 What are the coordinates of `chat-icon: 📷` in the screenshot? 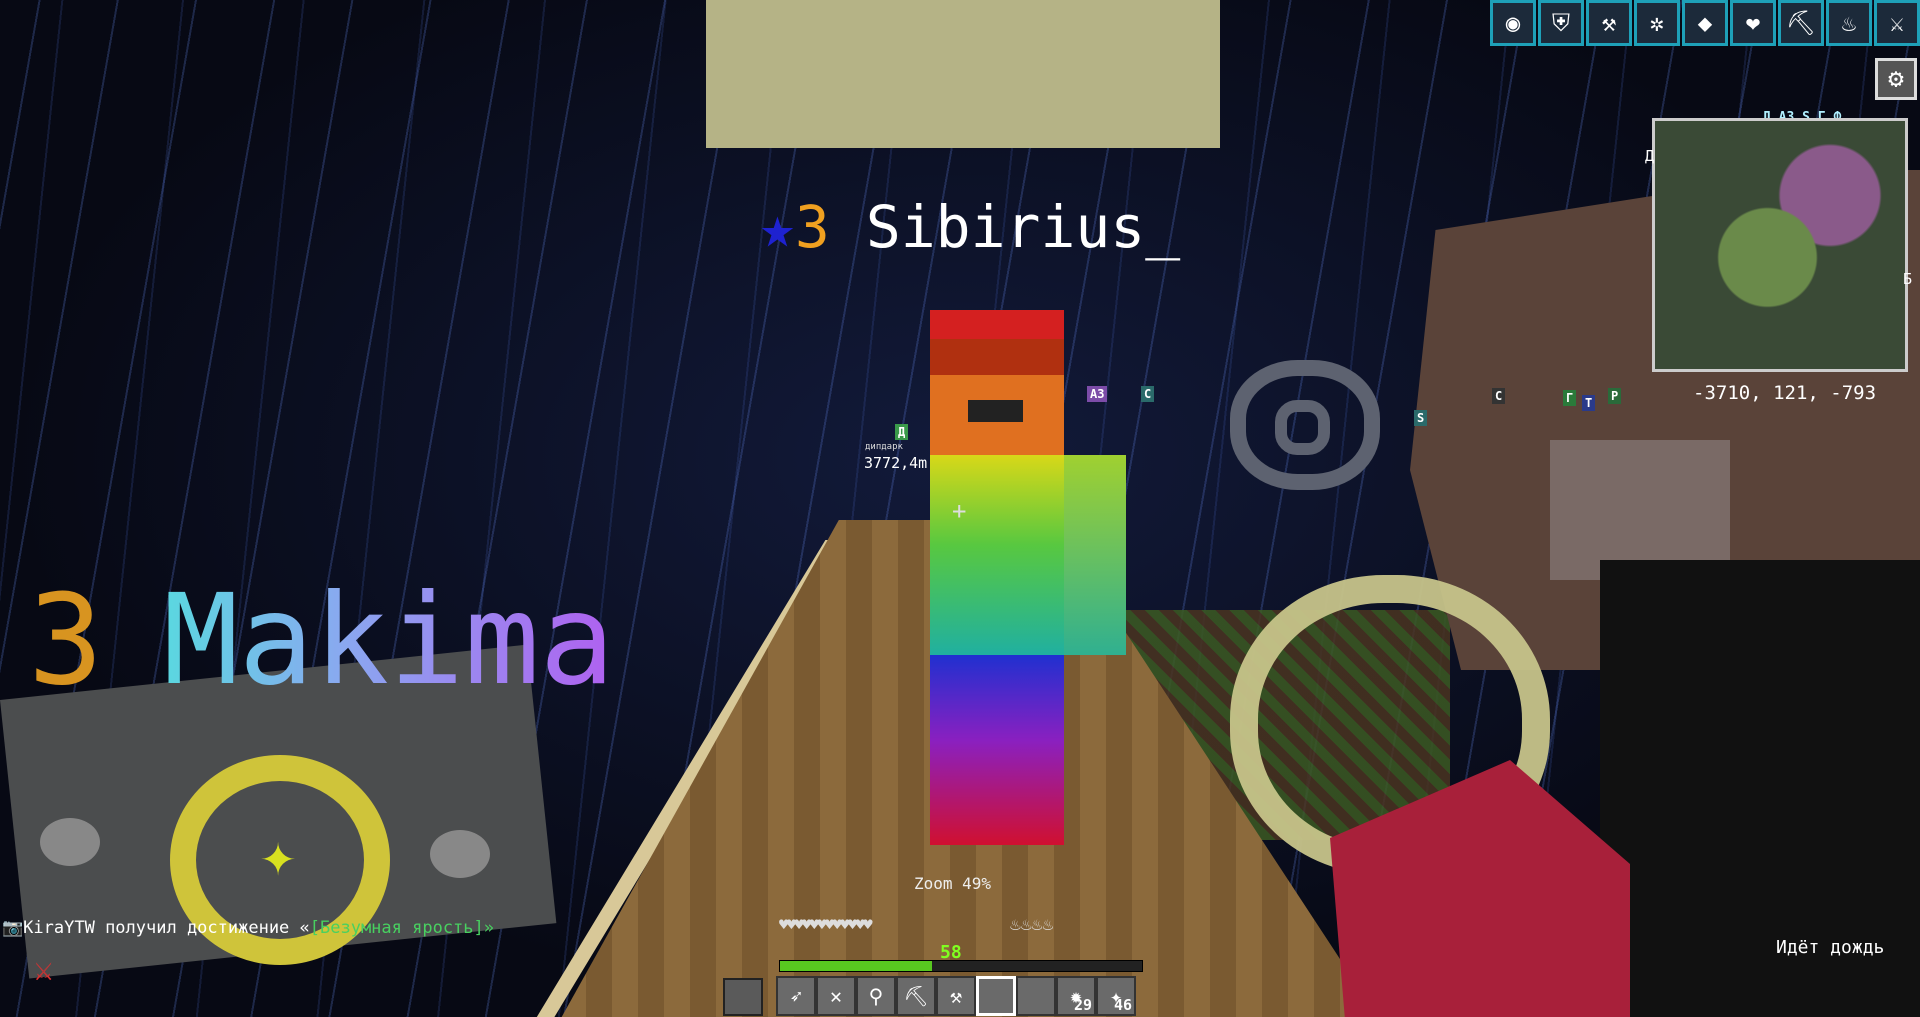 It's located at (13, 928).